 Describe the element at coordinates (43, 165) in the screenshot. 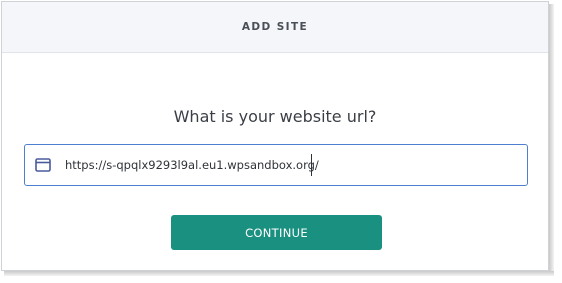

I see `browser-window-icon` at that location.